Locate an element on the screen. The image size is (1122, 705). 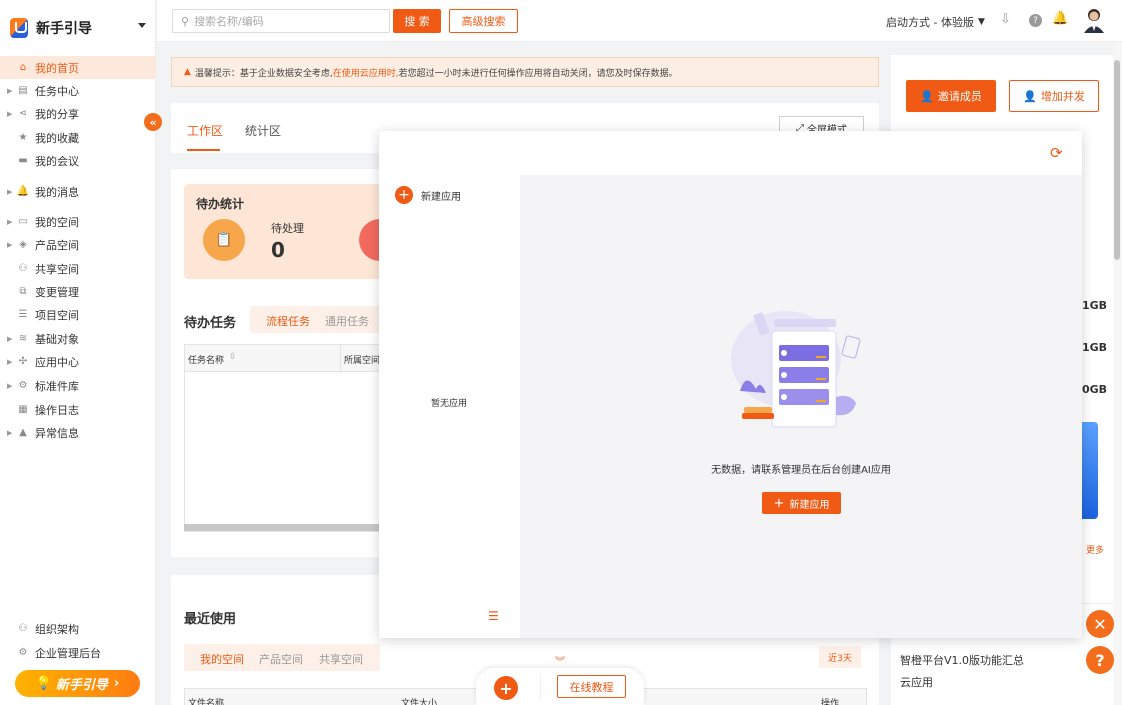
sidebar-item-1: ⌂ 我的首页 is located at coordinates (78, 67).